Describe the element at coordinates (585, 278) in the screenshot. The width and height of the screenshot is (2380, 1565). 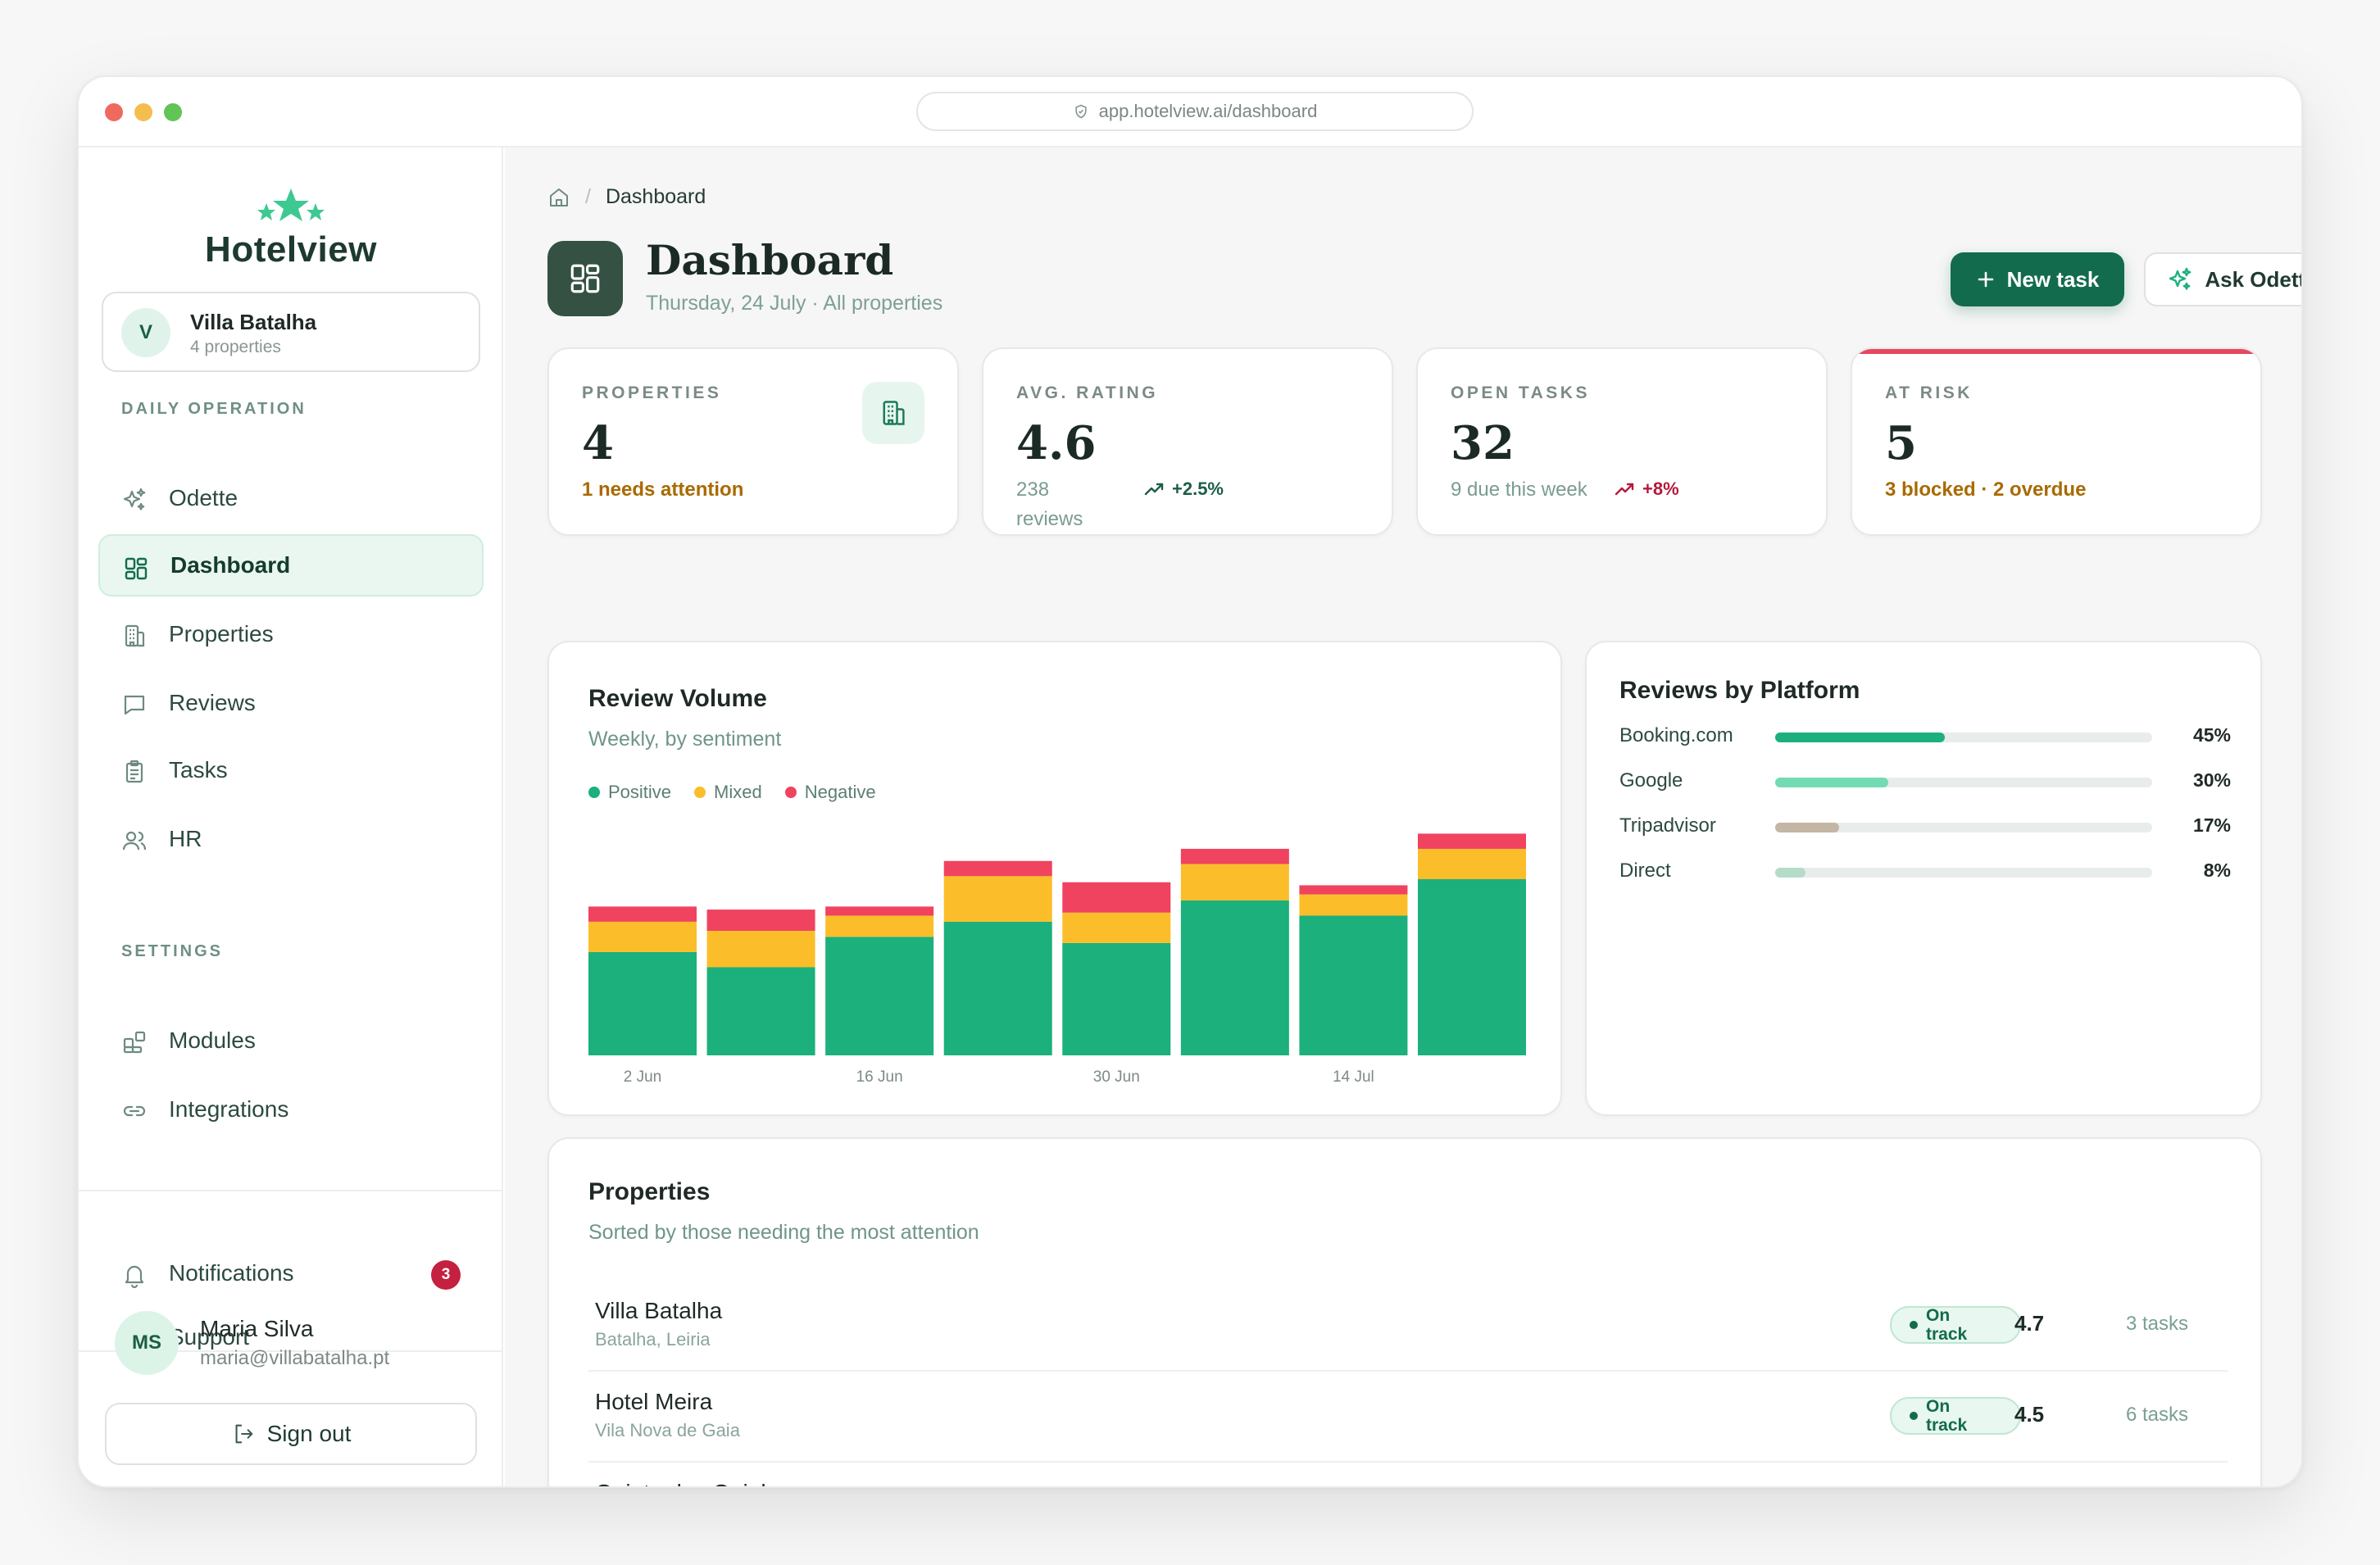
I see `dashboard-page-icon` at that location.